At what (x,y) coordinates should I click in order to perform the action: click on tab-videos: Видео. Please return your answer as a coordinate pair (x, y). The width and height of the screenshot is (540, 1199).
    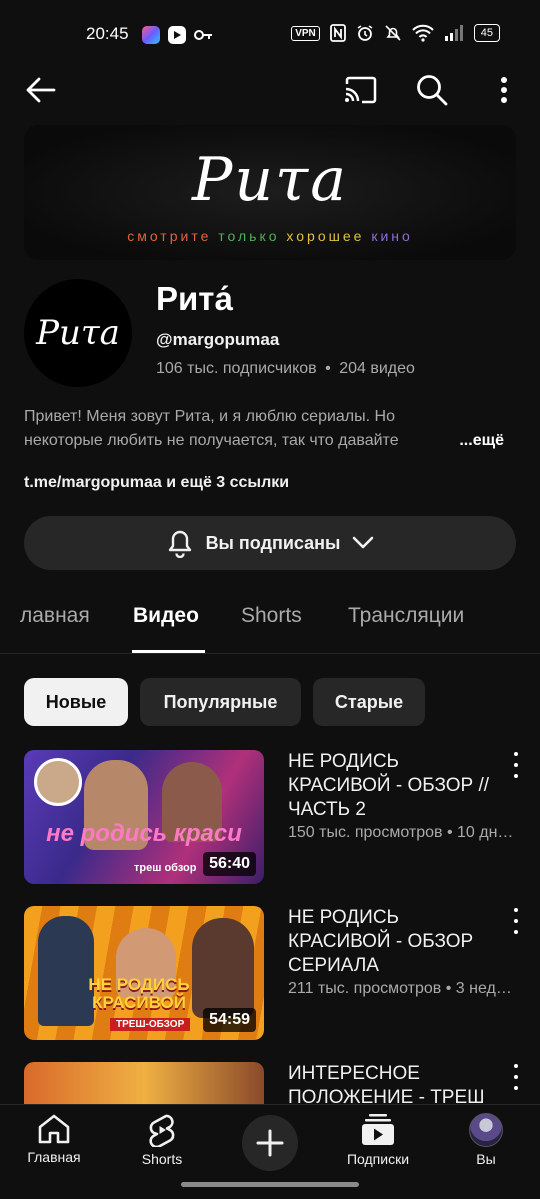
    Looking at the image, I should click on (166, 616).